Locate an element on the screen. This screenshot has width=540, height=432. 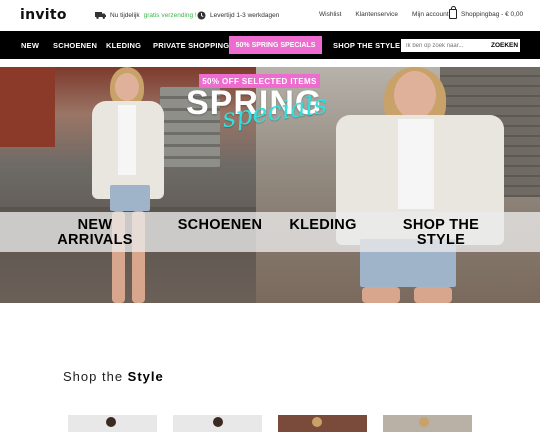
search-input is located at coordinates (444, 45).